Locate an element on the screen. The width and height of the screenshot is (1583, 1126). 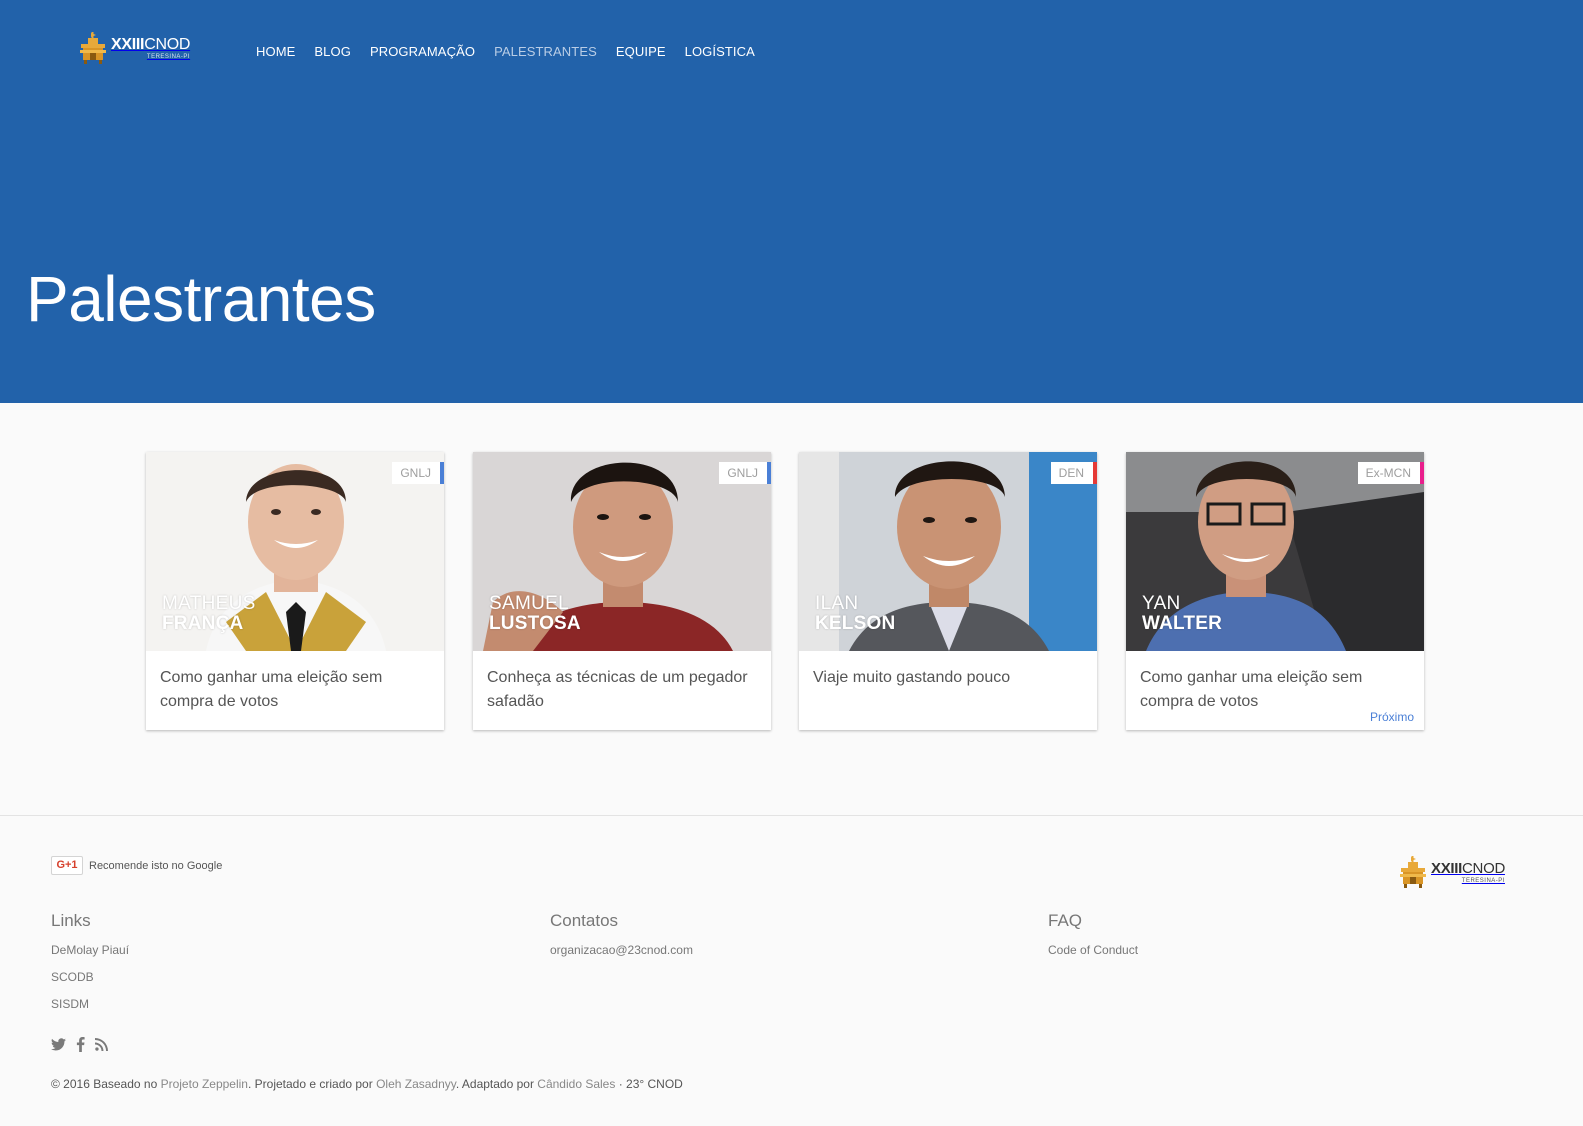
rss-icon is located at coordinates (101, 1044).